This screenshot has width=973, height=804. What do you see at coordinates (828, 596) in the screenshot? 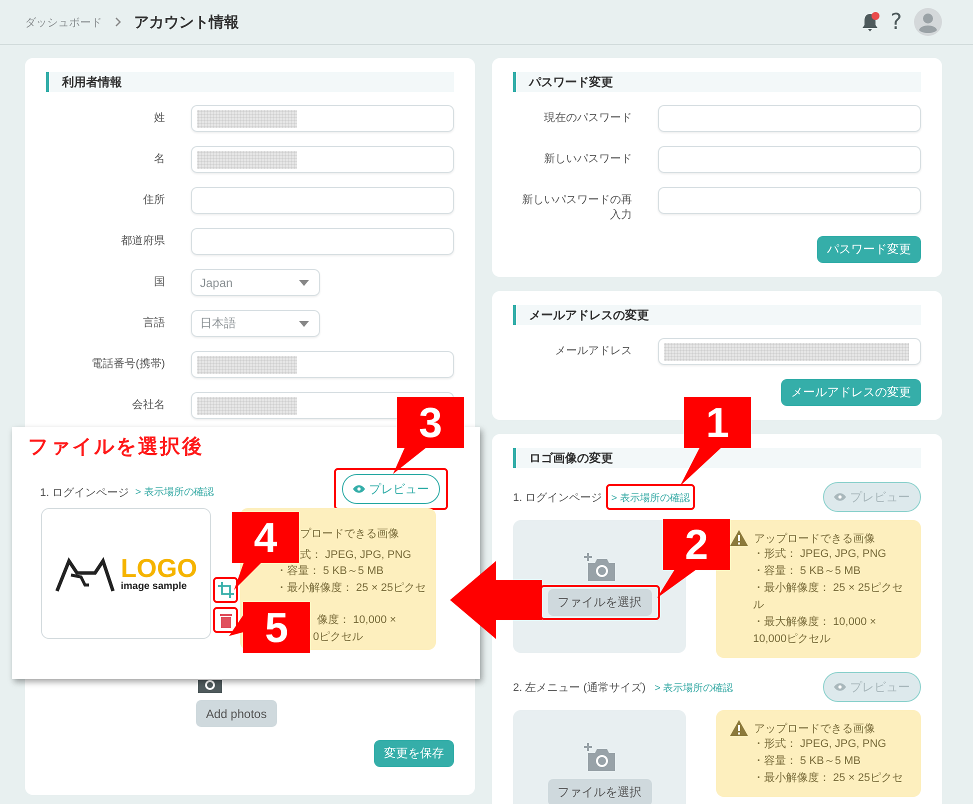
I see `info-text: ・最小解像度： 25 × 25ピクセル` at bounding box center [828, 596].